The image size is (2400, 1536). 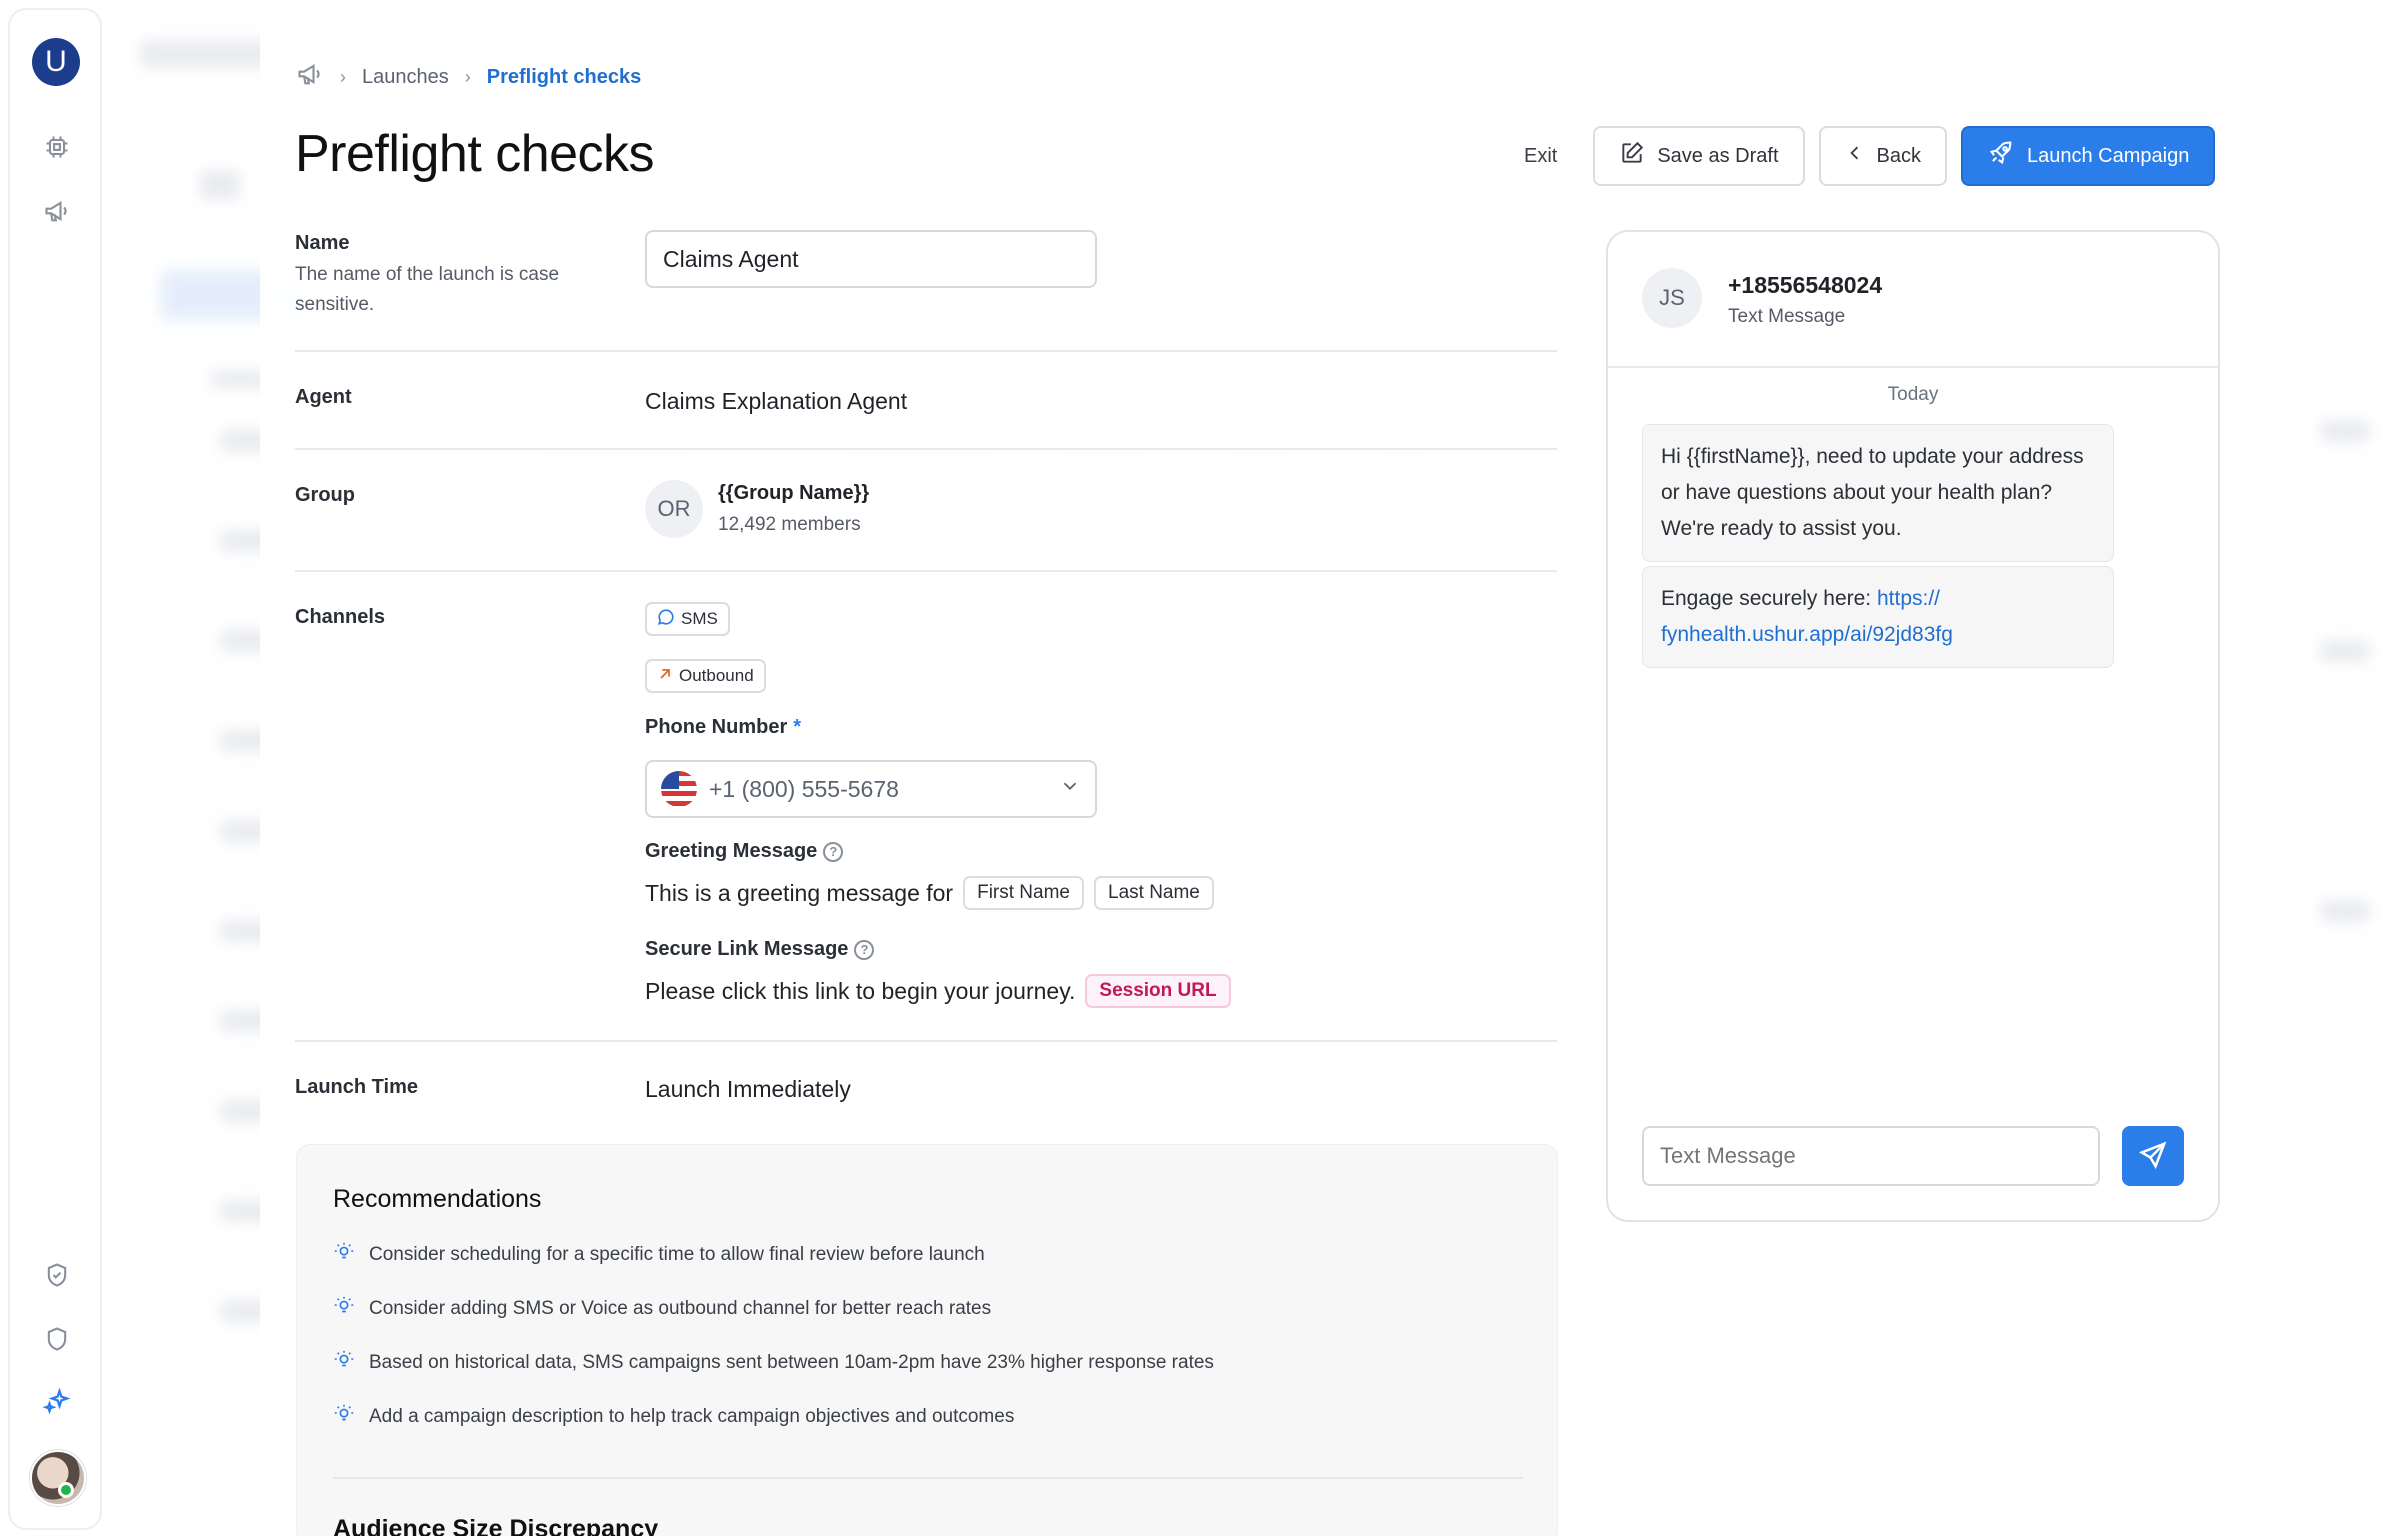 I want to click on launch-campaign-label: Launch Campaign, so click(x=2108, y=155).